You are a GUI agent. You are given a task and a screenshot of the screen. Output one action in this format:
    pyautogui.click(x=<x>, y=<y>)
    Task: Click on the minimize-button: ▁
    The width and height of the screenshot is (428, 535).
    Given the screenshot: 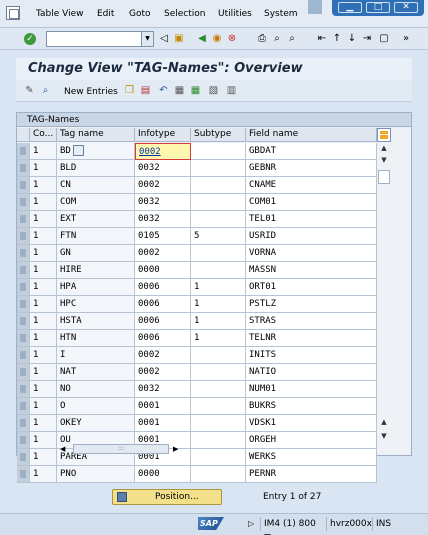 What is the action you would take?
    pyautogui.click(x=350, y=7)
    